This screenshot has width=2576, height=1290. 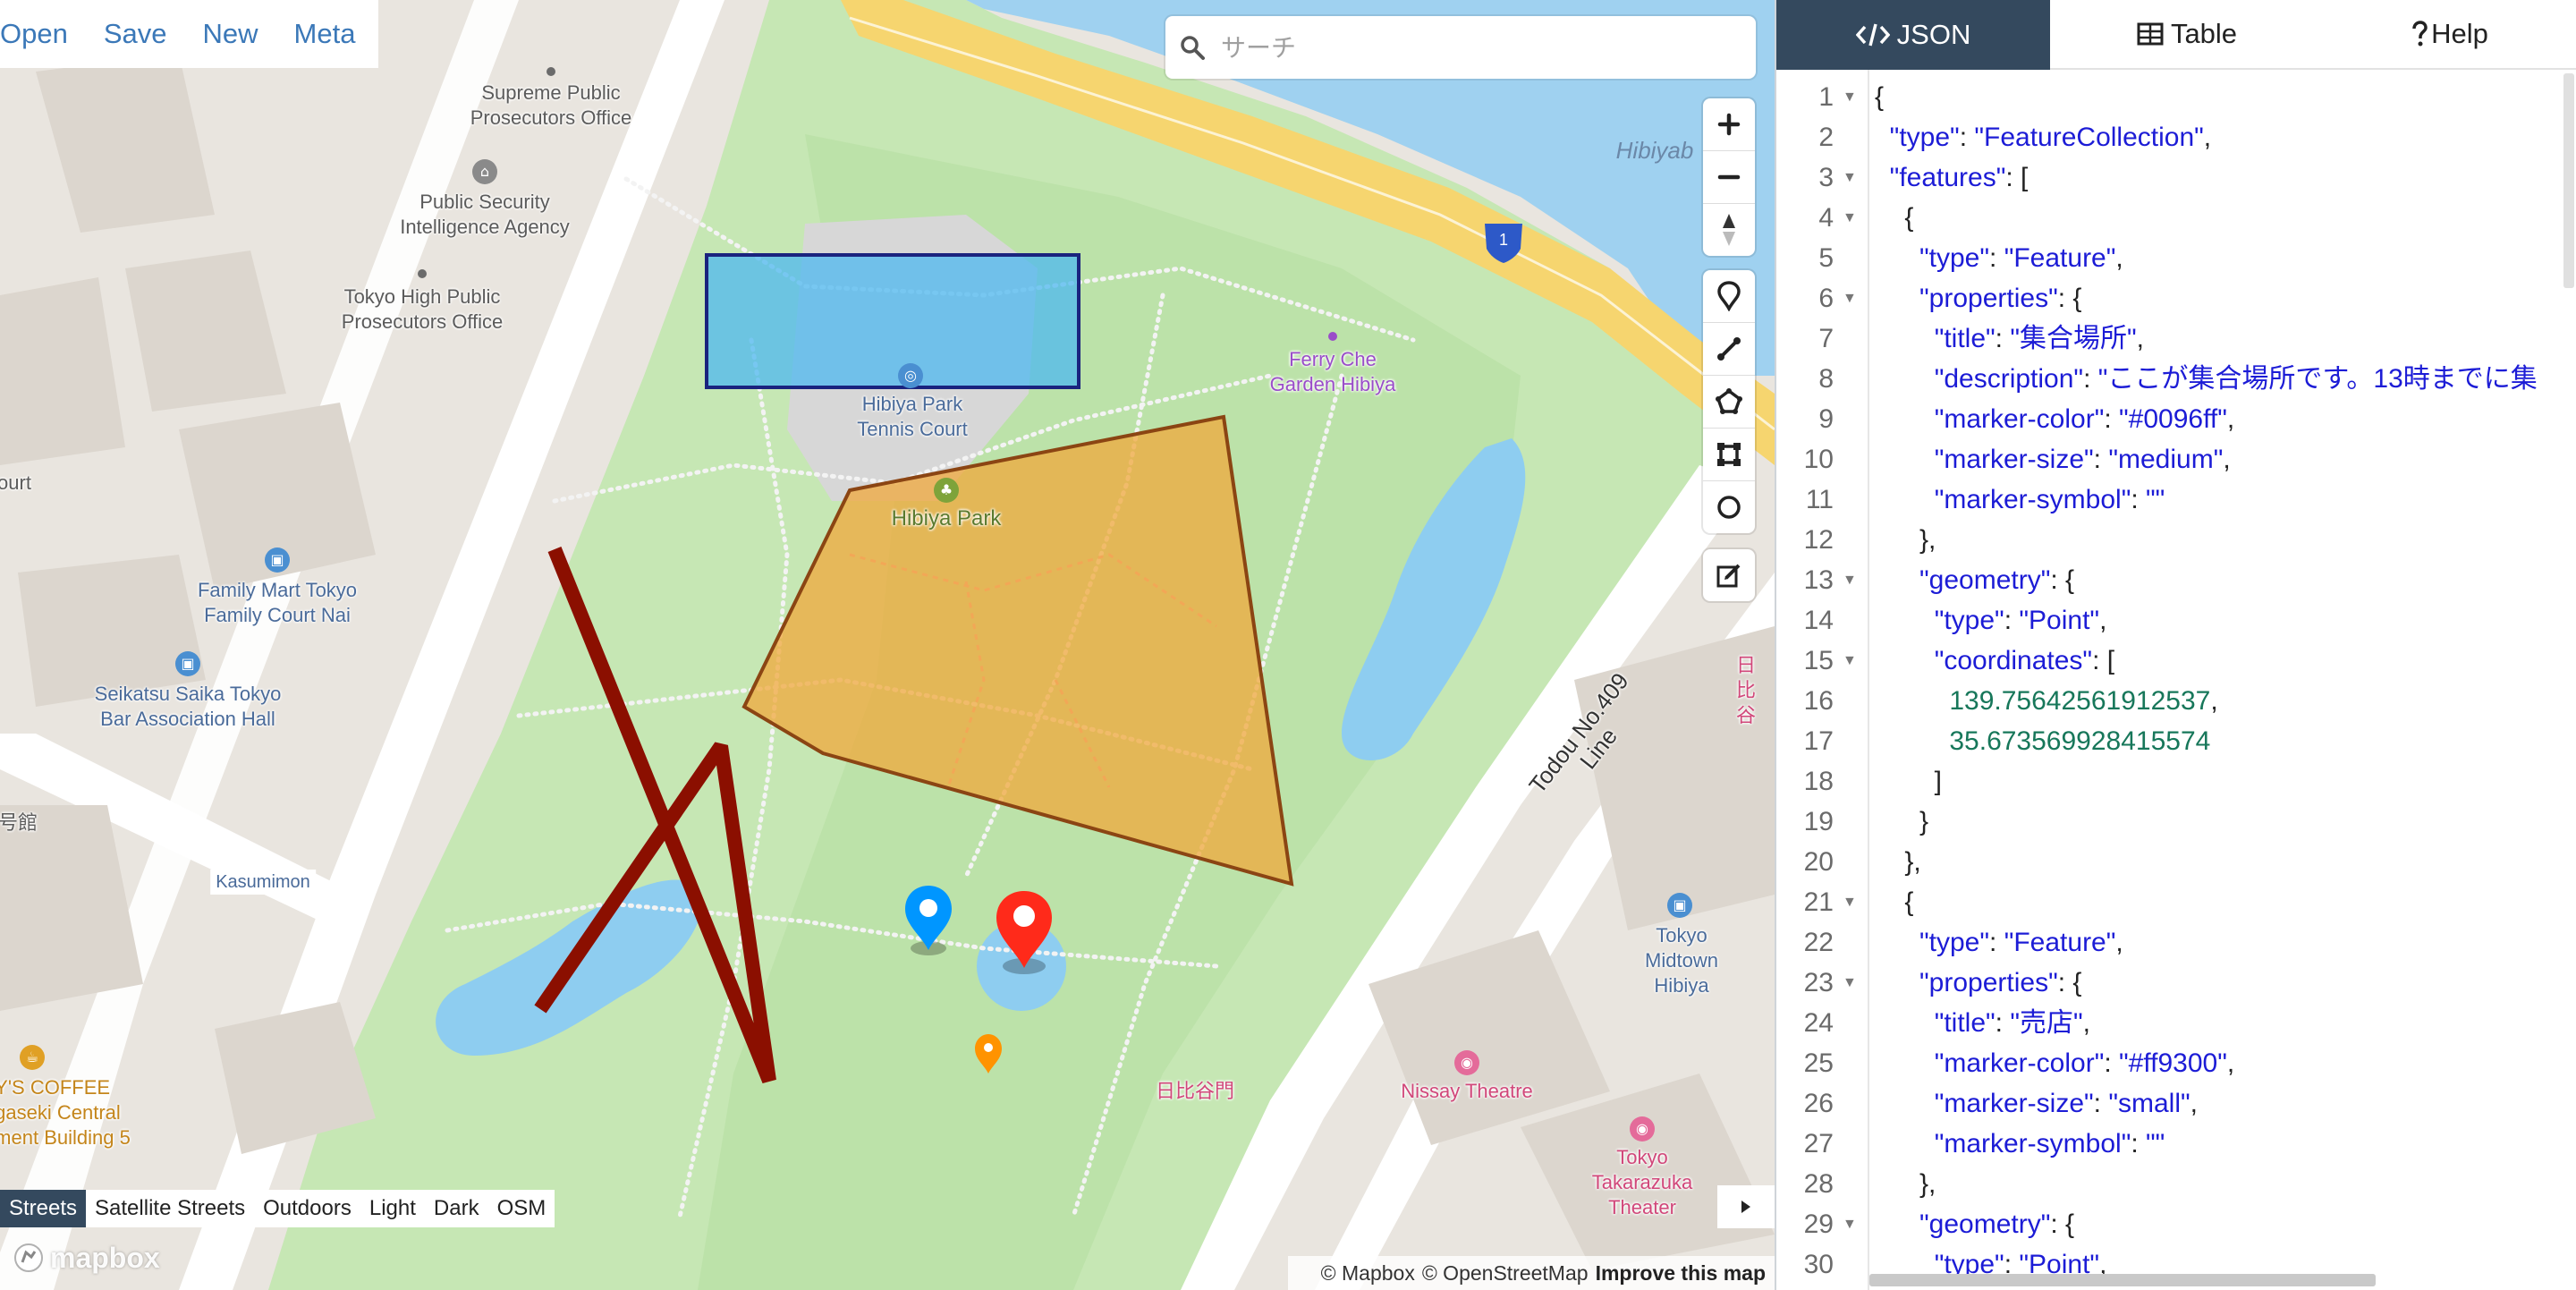 I want to click on draw-circle-button, so click(x=1729, y=507).